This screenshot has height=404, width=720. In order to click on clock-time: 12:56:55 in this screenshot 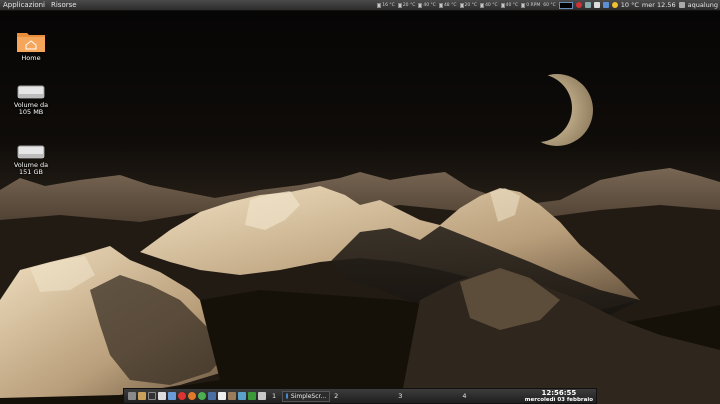, I will do `click(559, 393)`.